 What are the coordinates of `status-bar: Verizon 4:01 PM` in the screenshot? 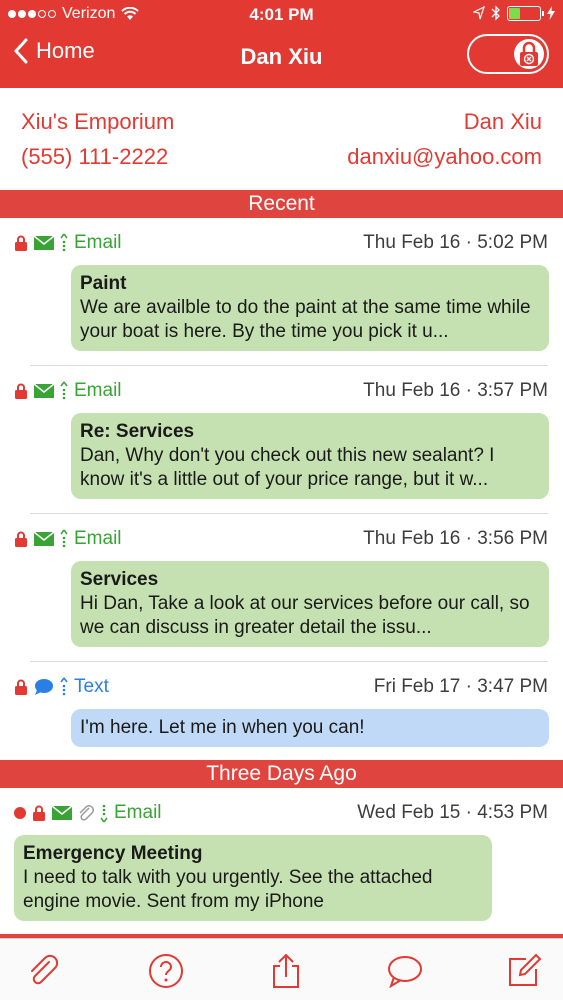 It's located at (281, 15).